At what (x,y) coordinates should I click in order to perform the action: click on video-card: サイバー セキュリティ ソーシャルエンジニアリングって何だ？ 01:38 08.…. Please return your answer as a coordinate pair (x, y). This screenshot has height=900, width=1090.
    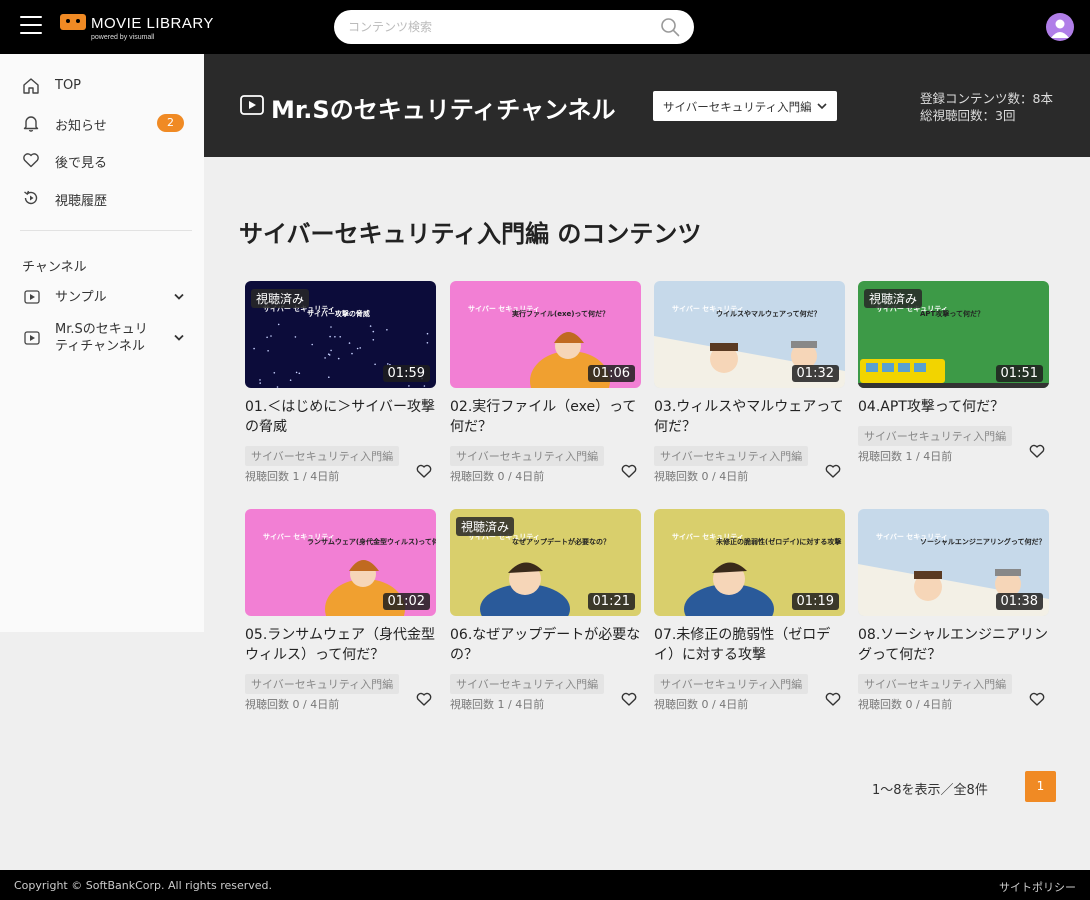
    Looking at the image, I should click on (953, 616).